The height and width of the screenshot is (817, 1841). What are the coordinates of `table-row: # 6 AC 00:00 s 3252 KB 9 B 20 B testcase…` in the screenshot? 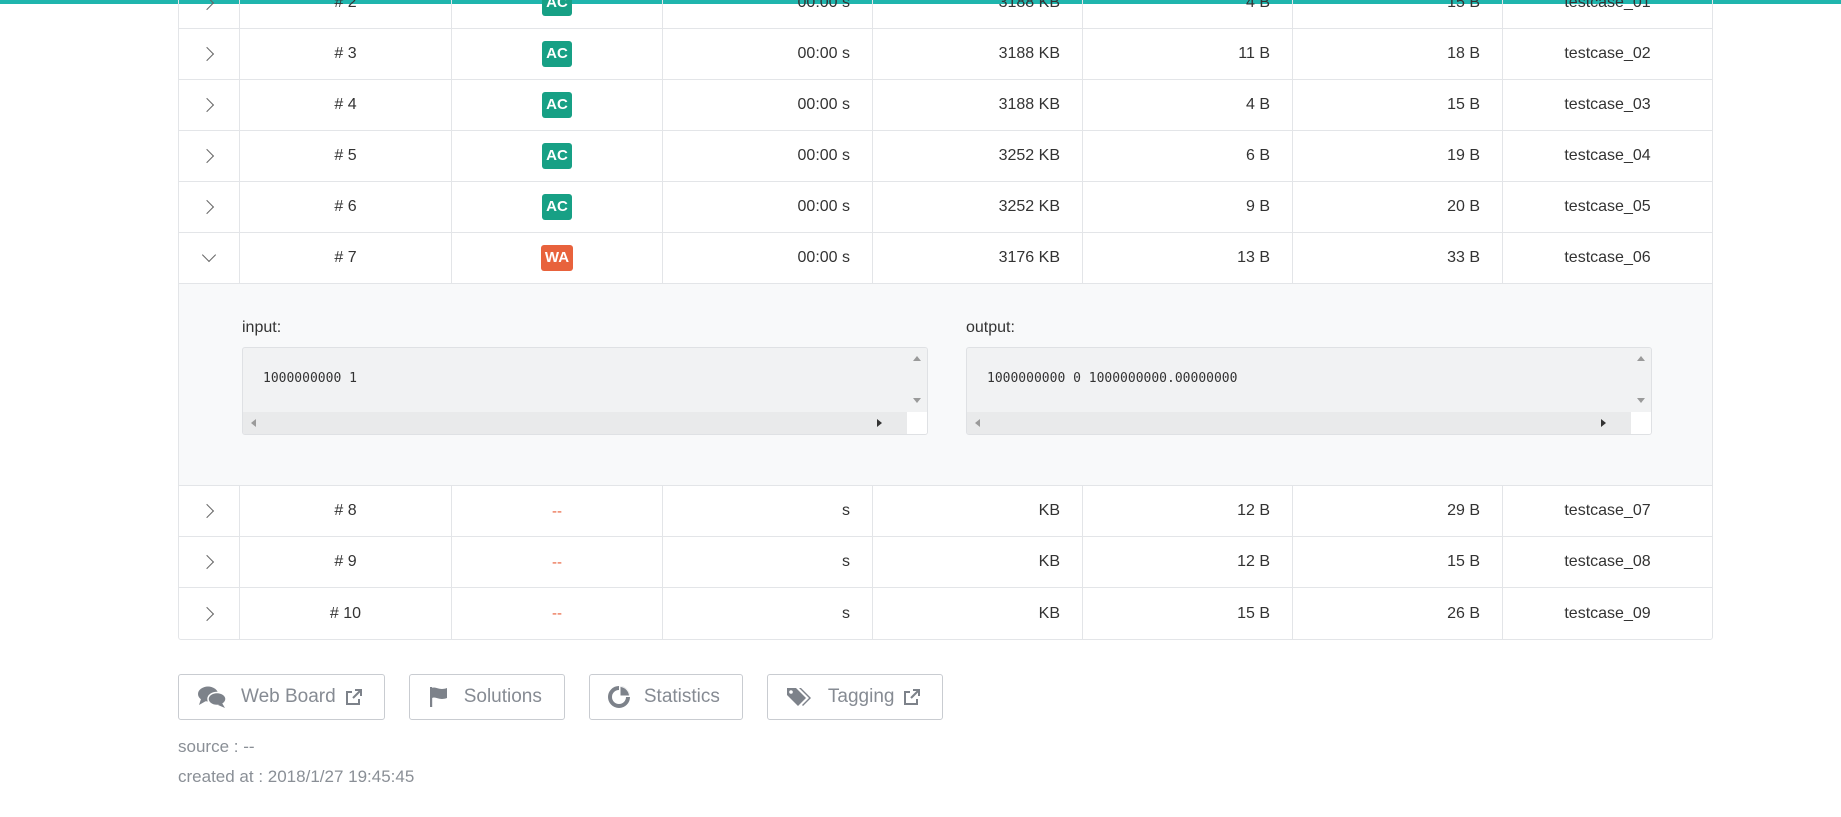 It's located at (945, 207).